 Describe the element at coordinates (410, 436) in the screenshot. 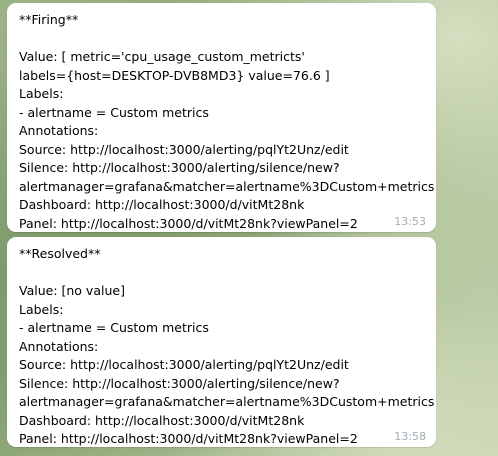

I see `message-timestamp: 13:58` at that location.